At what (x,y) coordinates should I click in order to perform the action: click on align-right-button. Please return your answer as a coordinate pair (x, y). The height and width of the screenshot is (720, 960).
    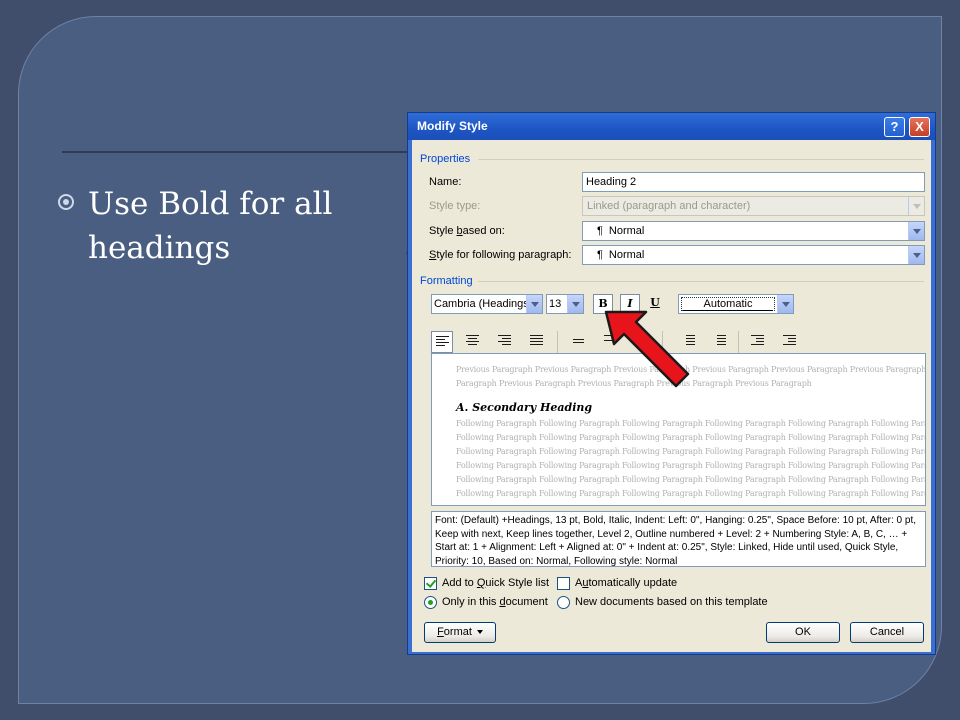
    Looking at the image, I should click on (505, 342).